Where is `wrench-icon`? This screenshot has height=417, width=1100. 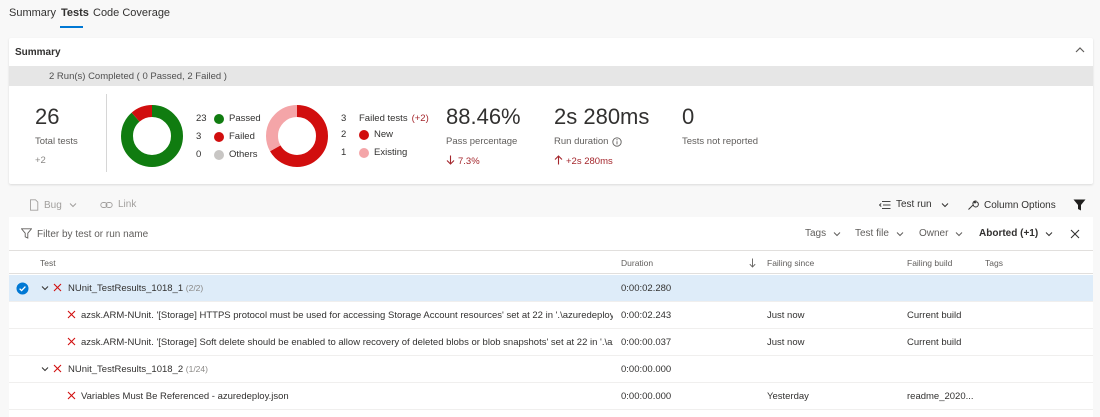 wrench-icon is located at coordinates (973, 205).